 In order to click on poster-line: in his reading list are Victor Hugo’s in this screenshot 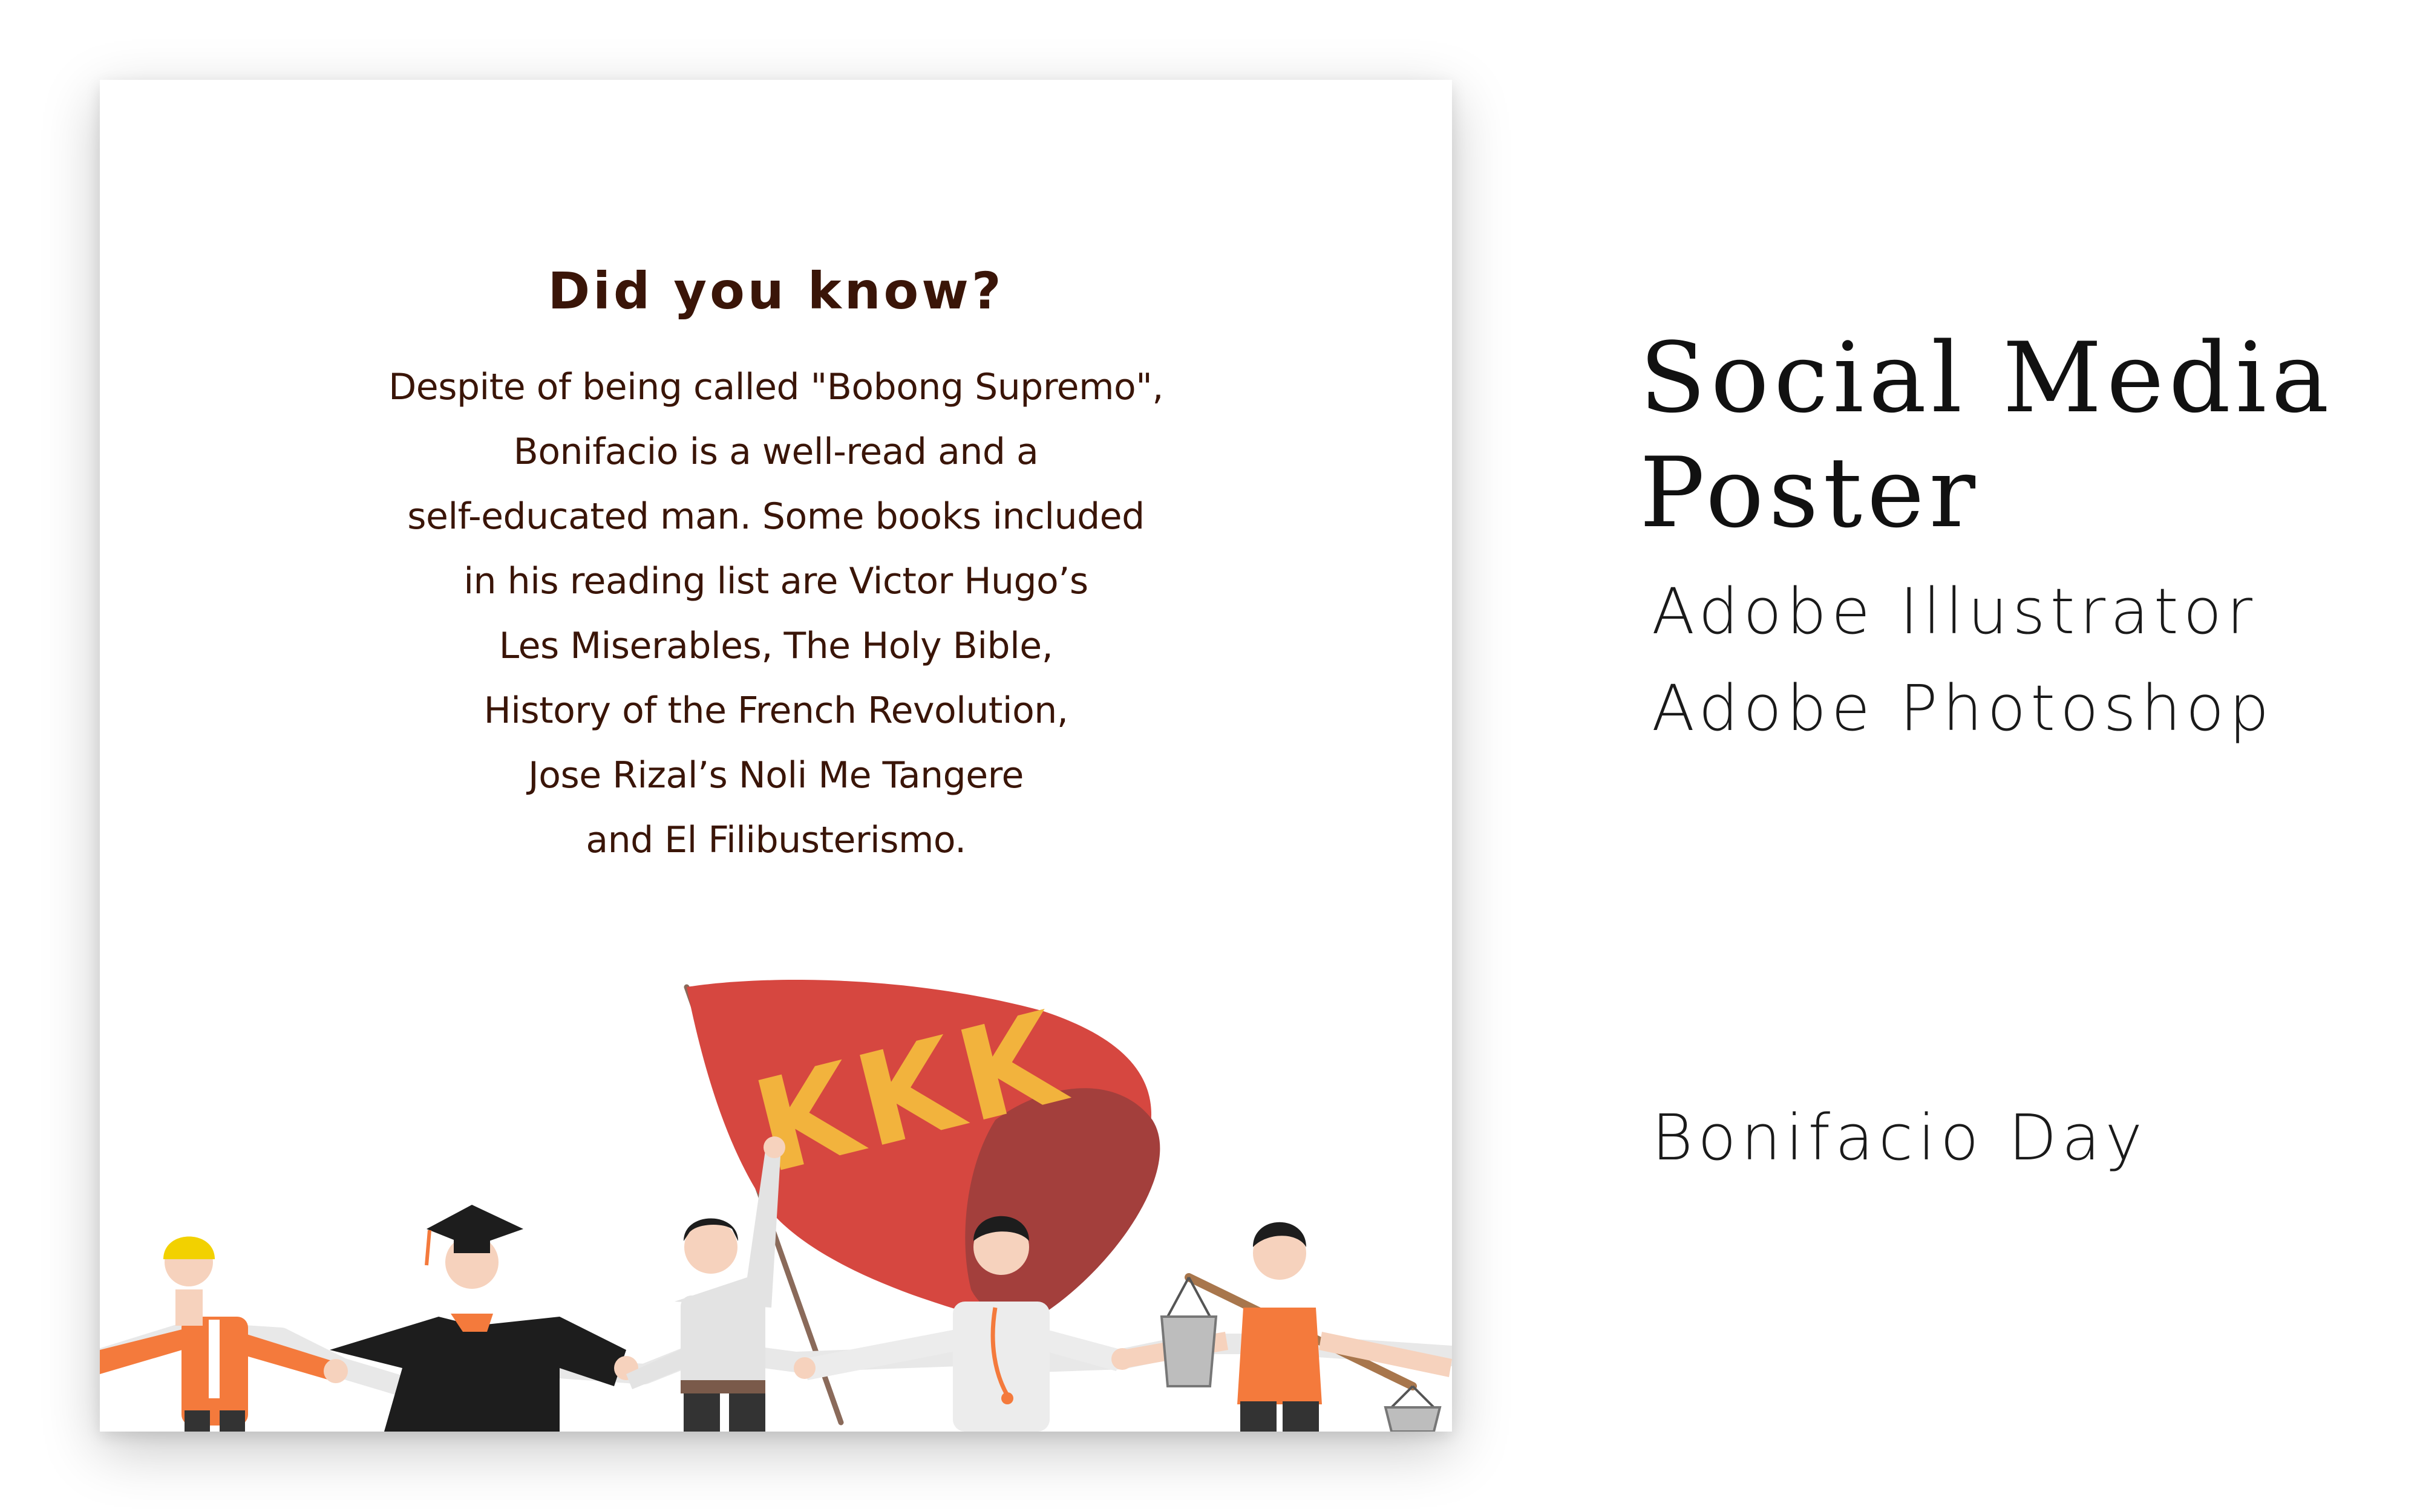, I will do `click(775, 581)`.